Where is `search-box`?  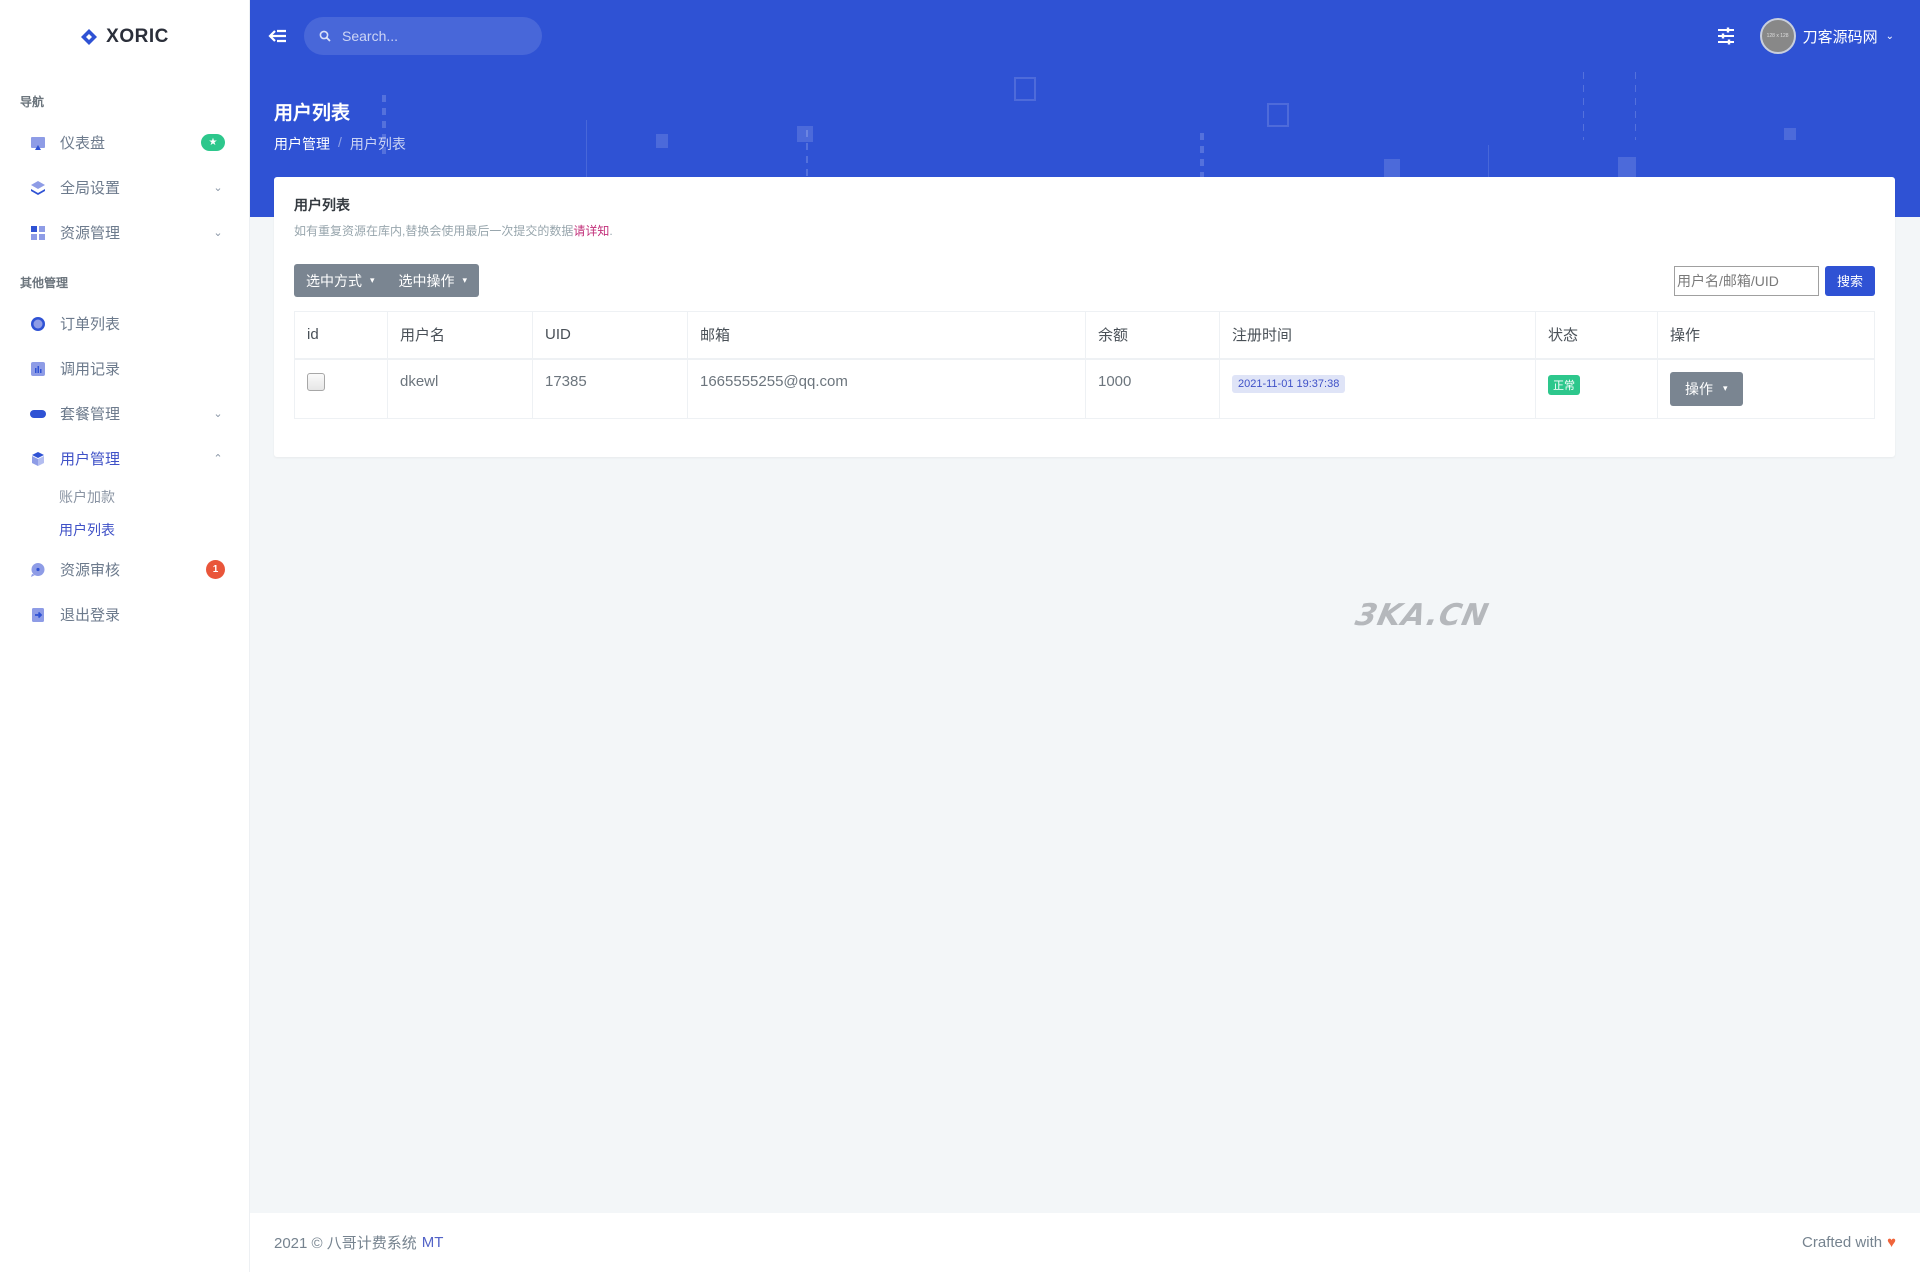 search-box is located at coordinates (423, 36).